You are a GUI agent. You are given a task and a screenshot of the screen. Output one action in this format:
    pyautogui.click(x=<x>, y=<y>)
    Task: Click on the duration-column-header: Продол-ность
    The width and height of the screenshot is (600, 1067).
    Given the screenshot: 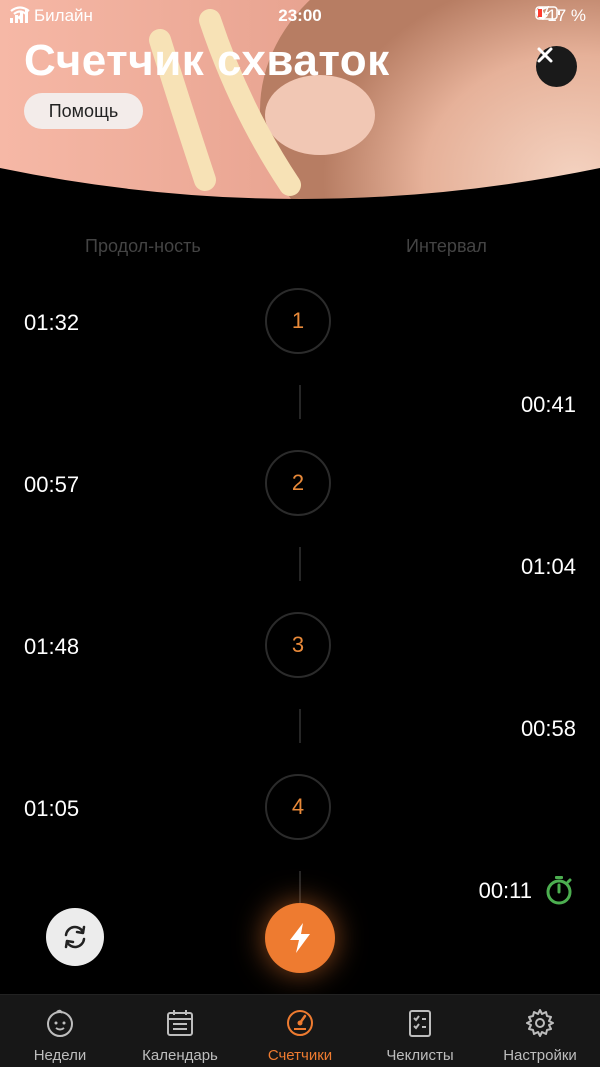 What is the action you would take?
    pyautogui.click(x=143, y=246)
    